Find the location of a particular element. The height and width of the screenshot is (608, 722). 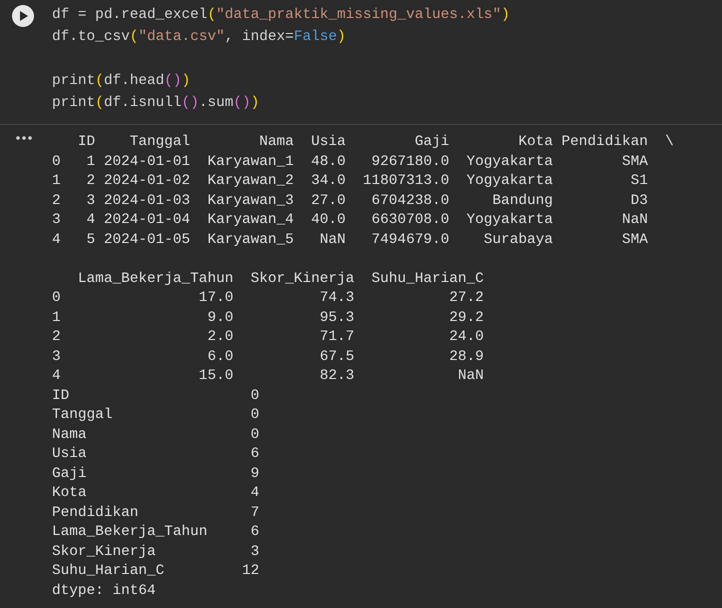

output-line: 3 6.0 67.5 28.9 is located at coordinates (268, 356).